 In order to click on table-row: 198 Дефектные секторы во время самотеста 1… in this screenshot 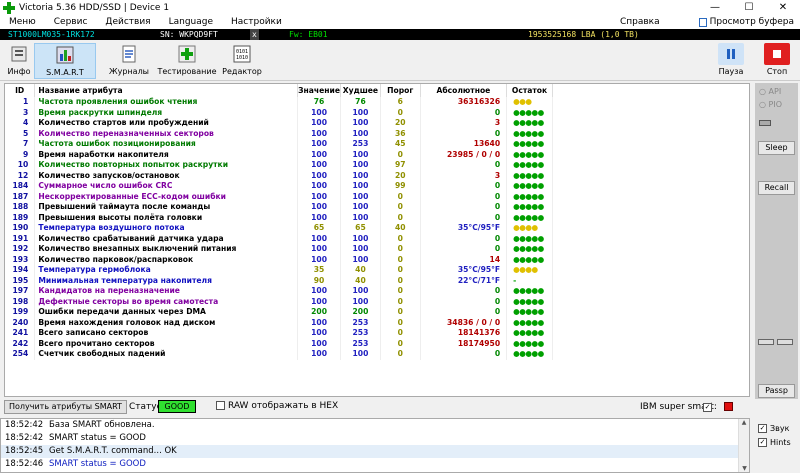, I will do `click(279, 301)`.